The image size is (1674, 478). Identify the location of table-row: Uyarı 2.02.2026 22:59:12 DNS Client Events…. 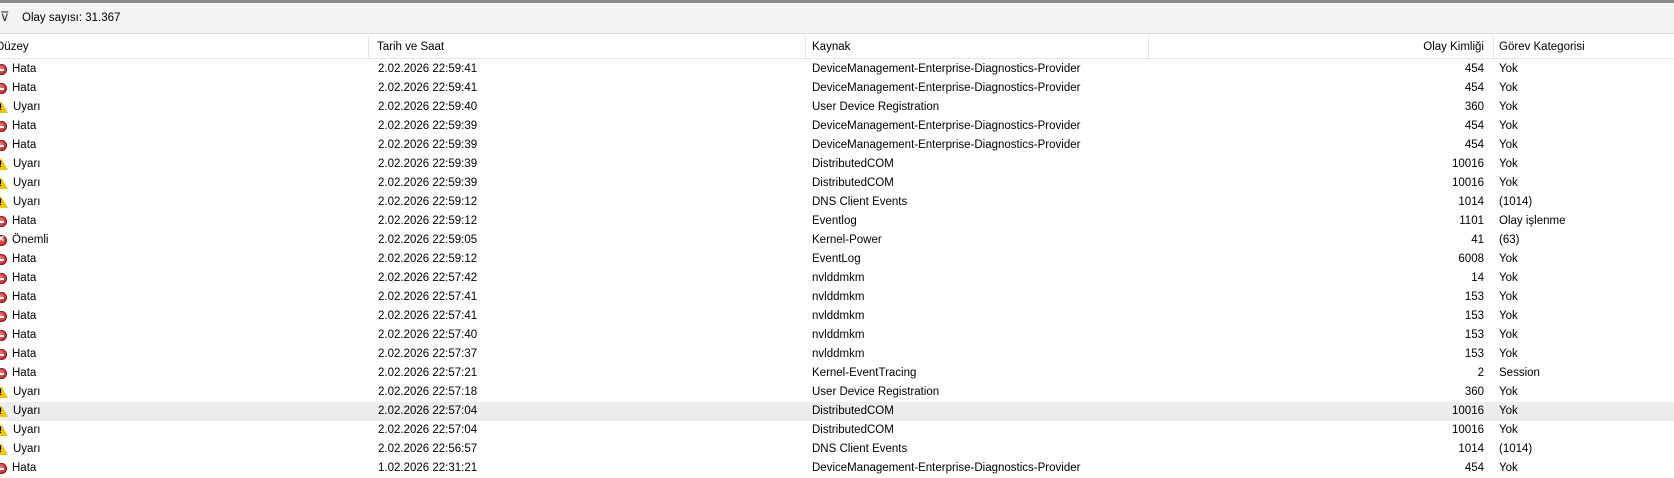
(837, 202).